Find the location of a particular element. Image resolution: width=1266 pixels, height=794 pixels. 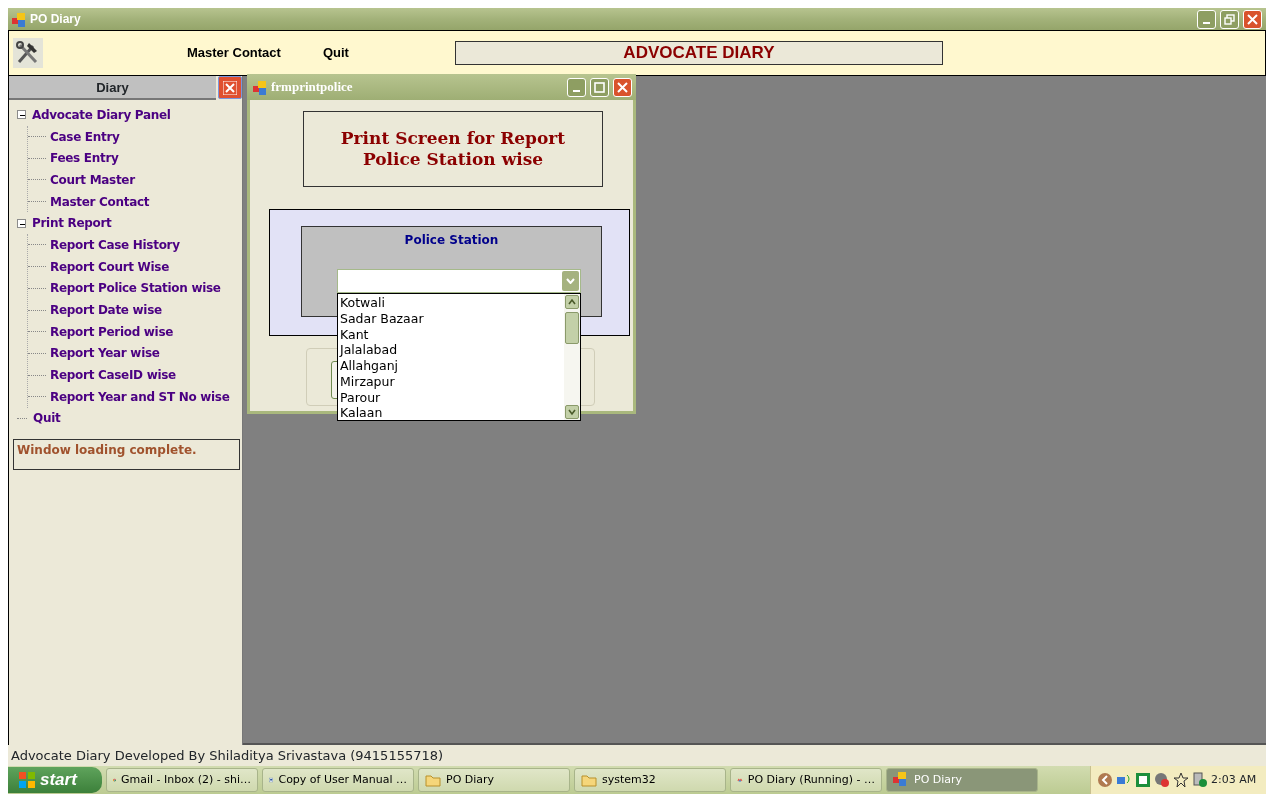

tree-item: Advocate Diary Panel is located at coordinates (101, 114).